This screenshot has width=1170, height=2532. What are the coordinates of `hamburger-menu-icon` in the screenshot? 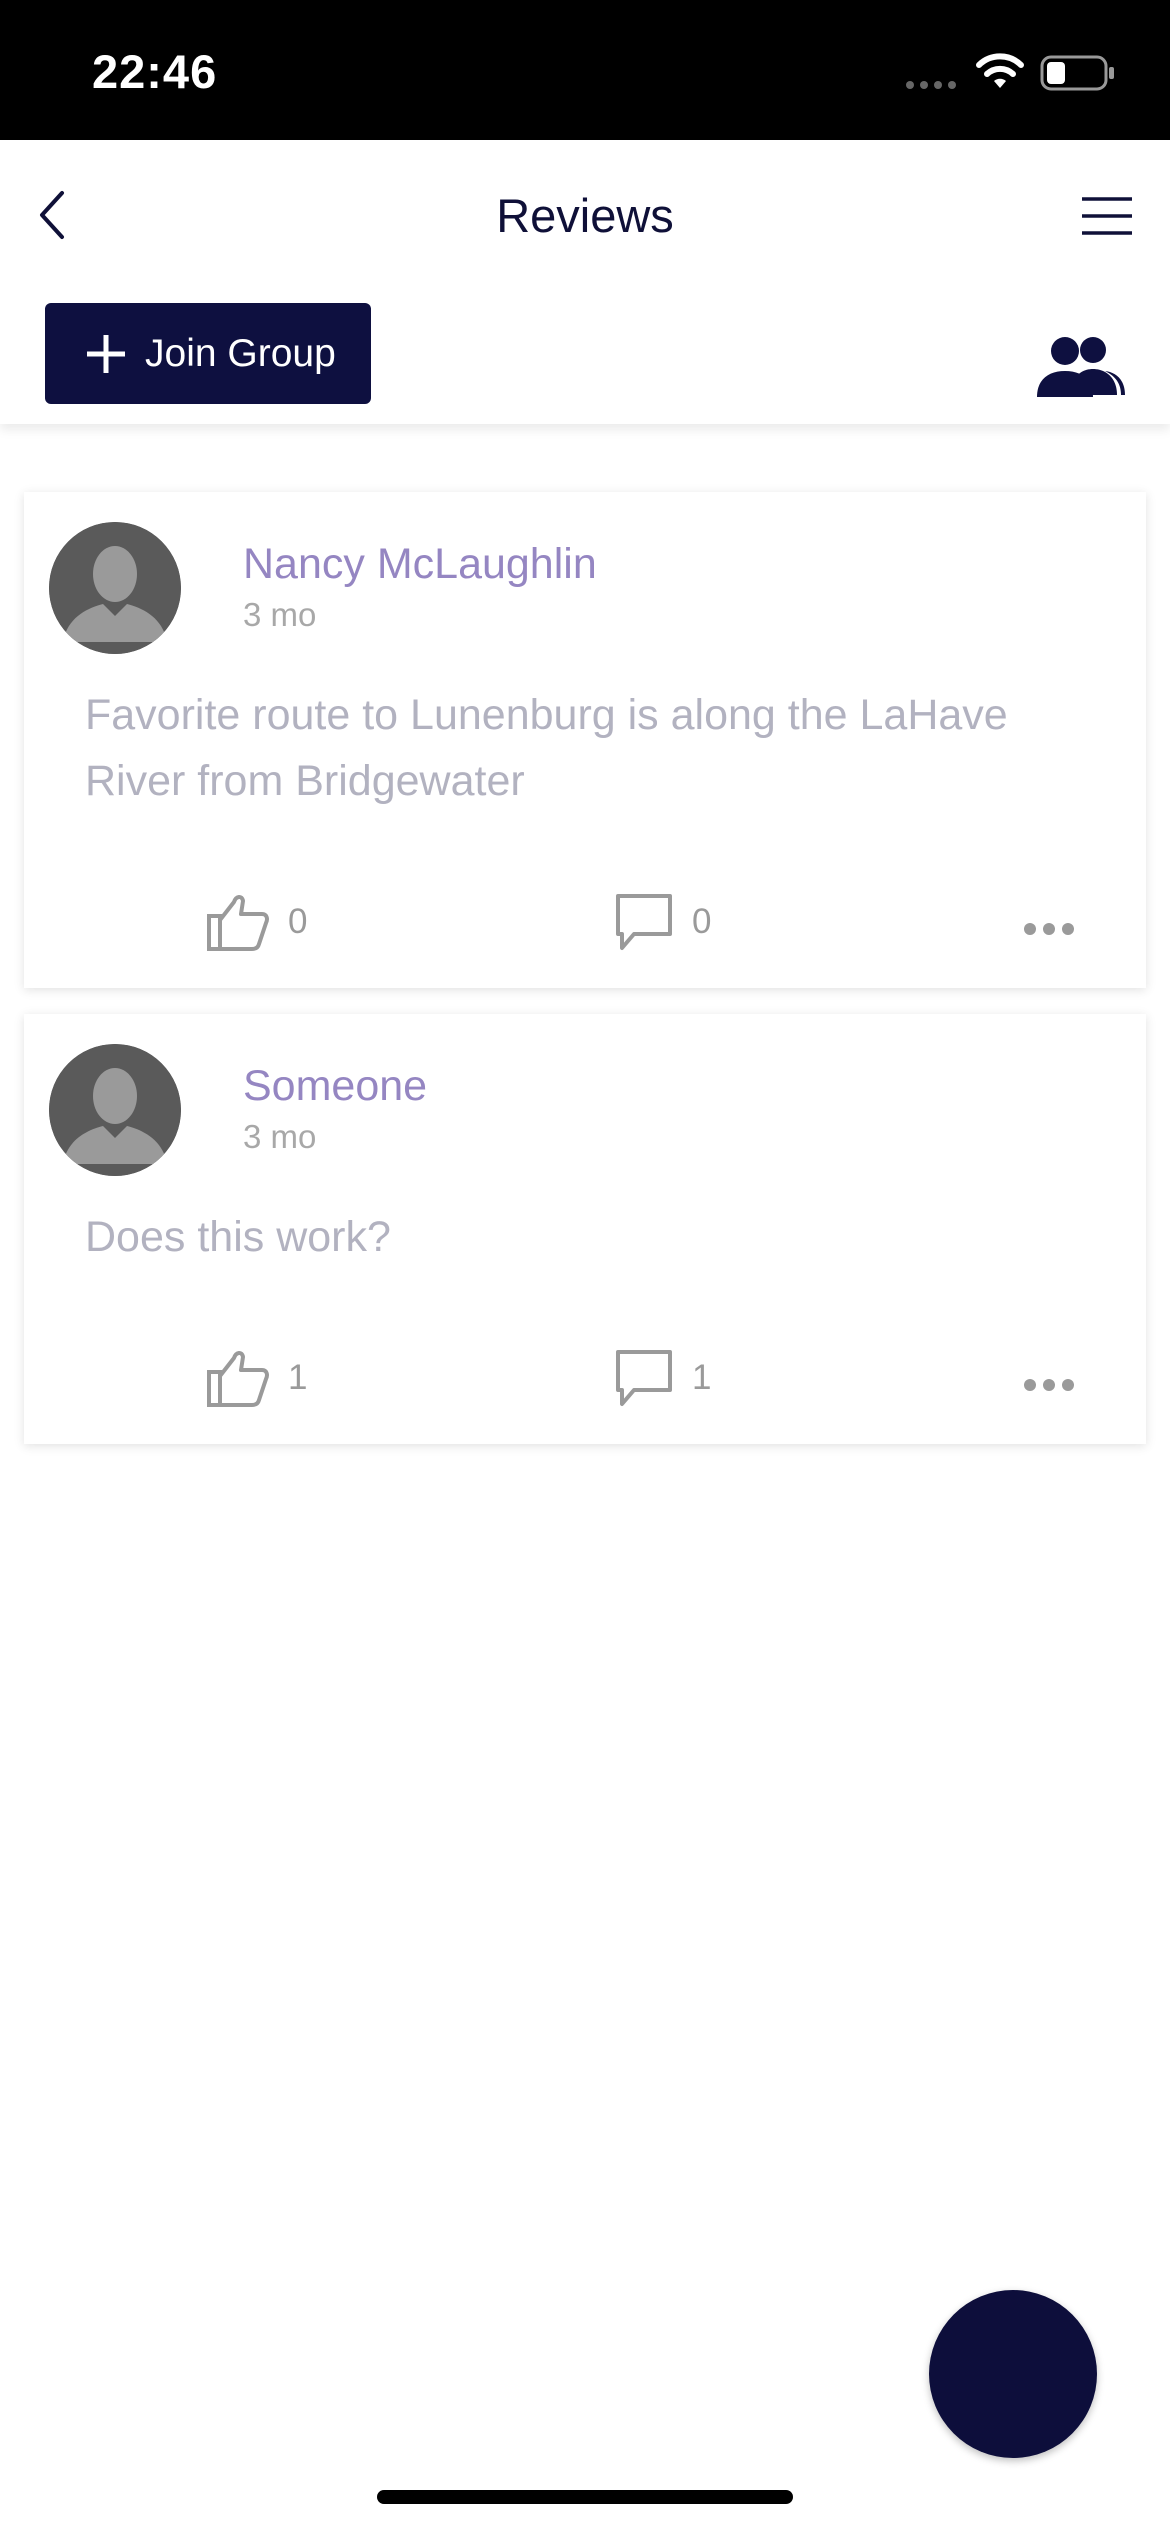 It's located at (1107, 216).